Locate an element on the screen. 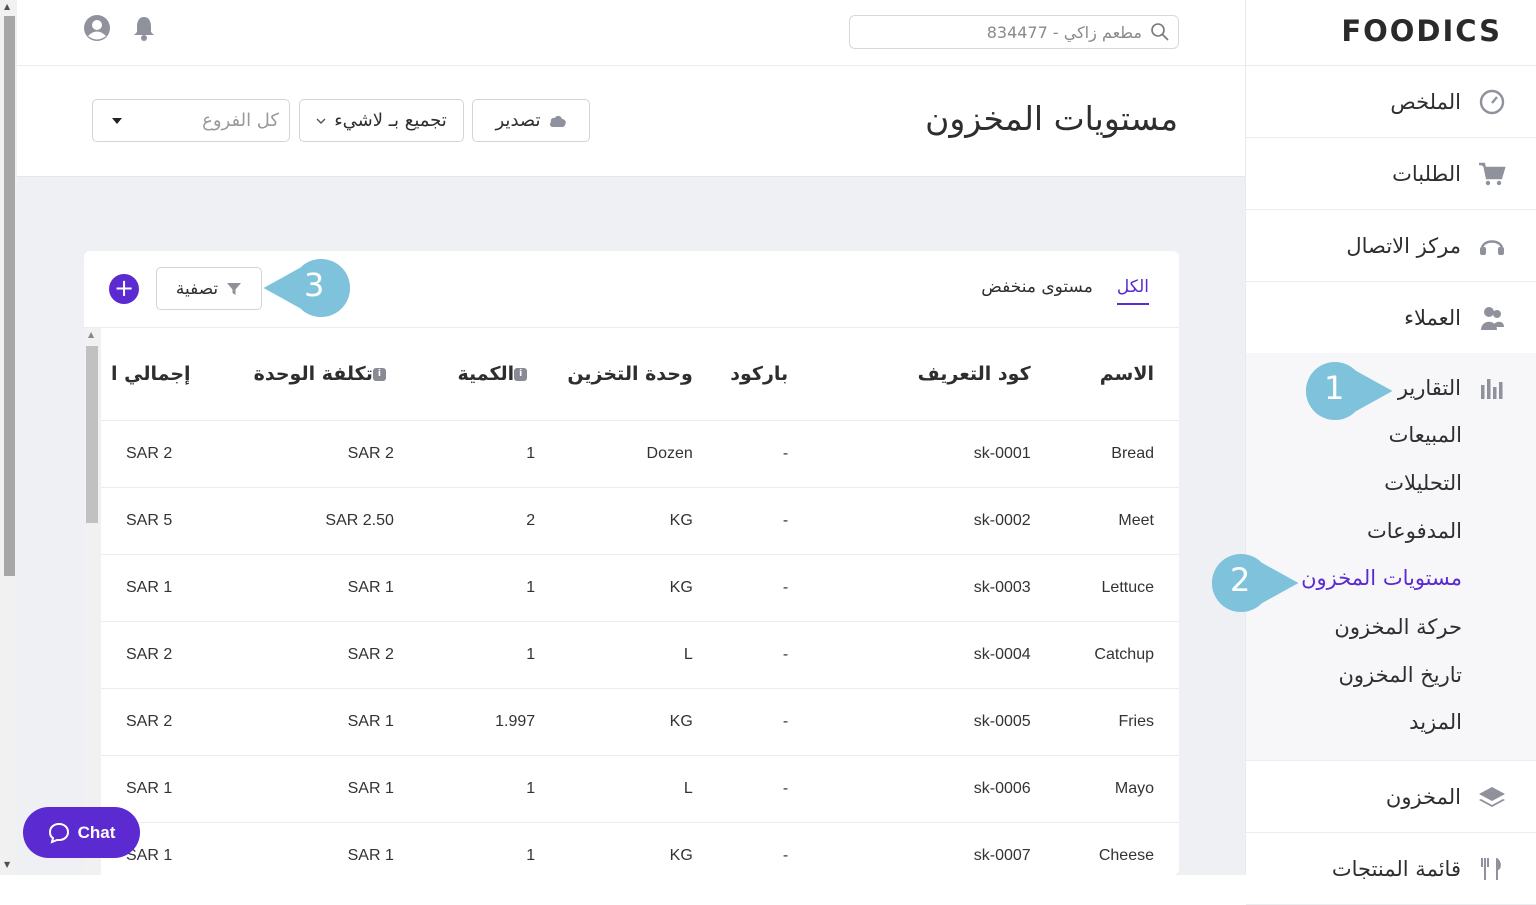 This screenshot has width=1536, height=905. table-row: SAR 1 SAR 1 1 KG - sk-0003 Lettuce is located at coordinates (640, 588).